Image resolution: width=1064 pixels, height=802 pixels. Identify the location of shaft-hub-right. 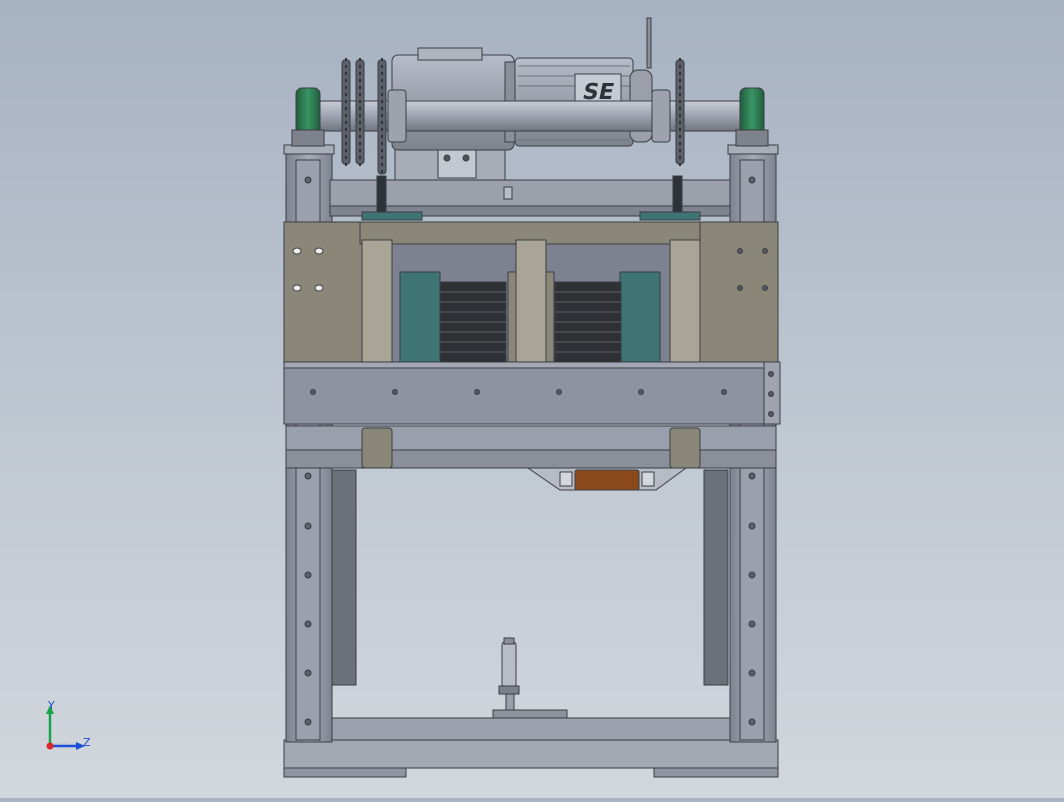
(661, 116).